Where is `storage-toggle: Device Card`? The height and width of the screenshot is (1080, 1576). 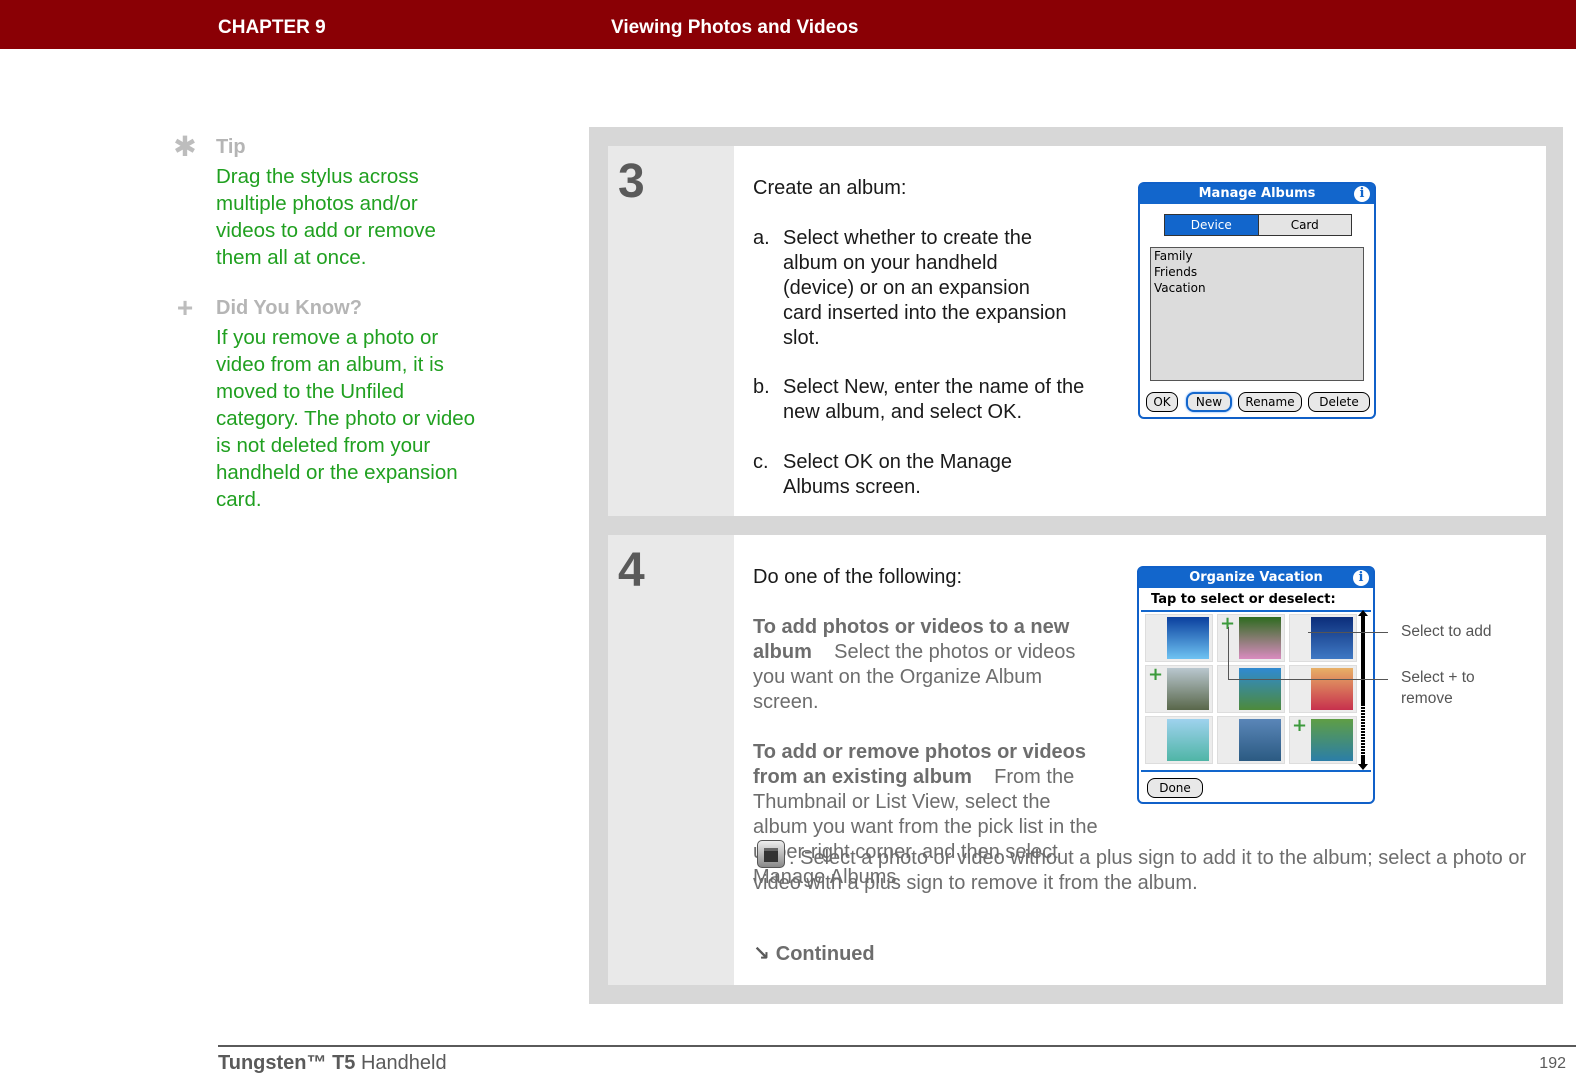
storage-toggle: Device Card is located at coordinates (1258, 225).